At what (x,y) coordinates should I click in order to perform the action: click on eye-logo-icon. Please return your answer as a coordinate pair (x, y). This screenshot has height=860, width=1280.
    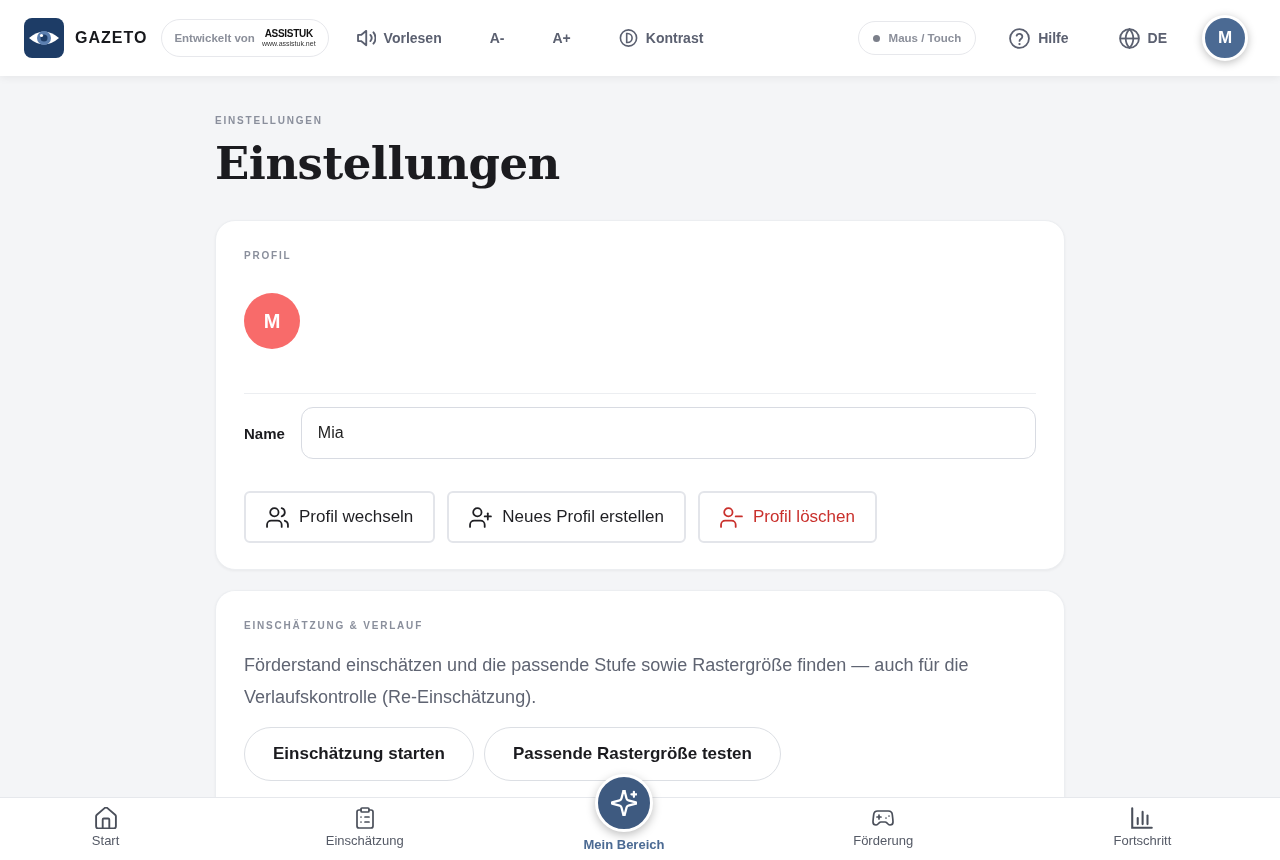
    Looking at the image, I should click on (44, 38).